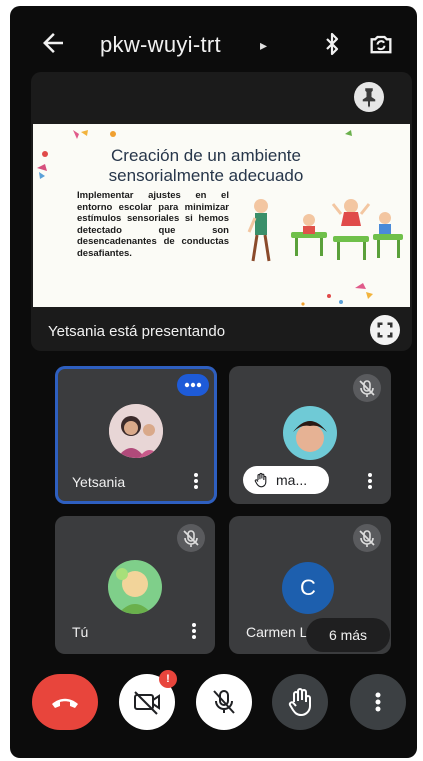 The height and width of the screenshot is (761, 423). I want to click on avatar-initial: C, so click(308, 588).